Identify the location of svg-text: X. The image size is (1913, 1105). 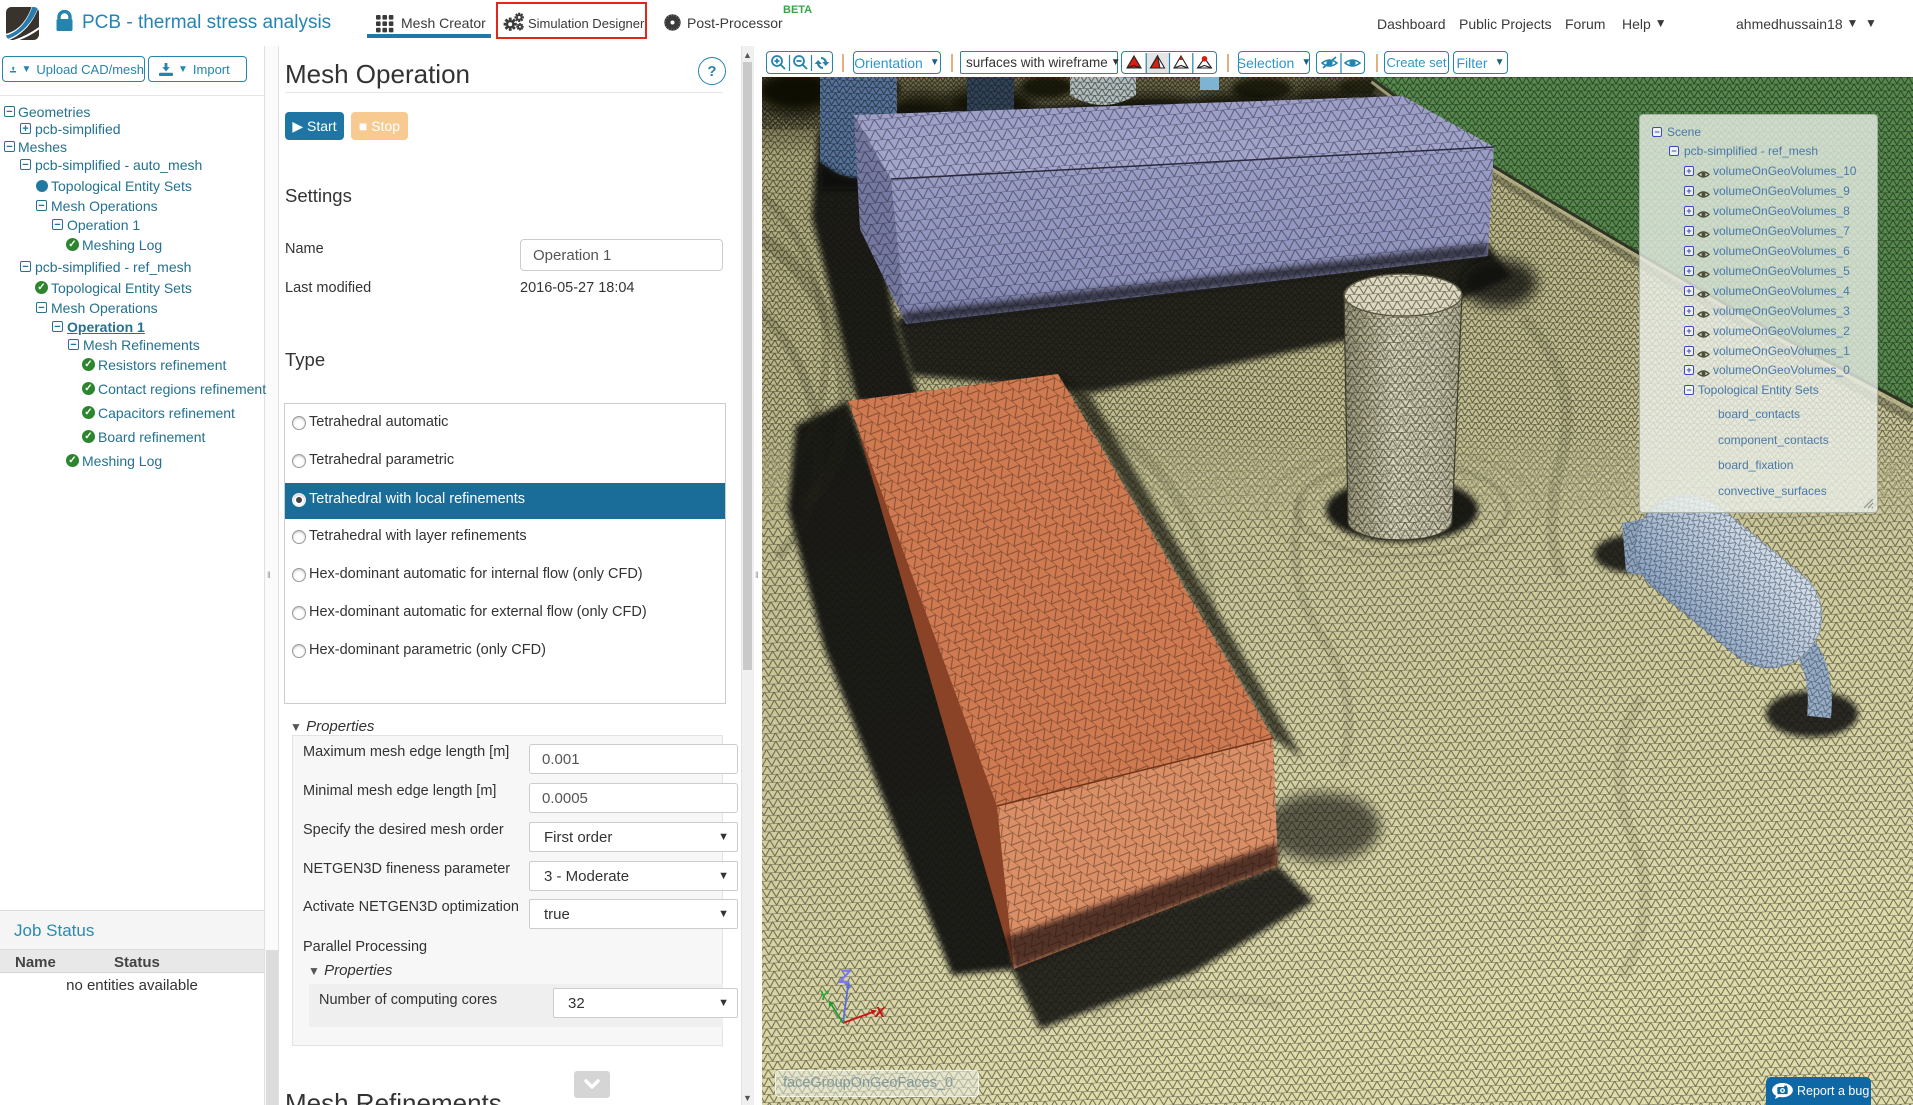
(880, 1012).